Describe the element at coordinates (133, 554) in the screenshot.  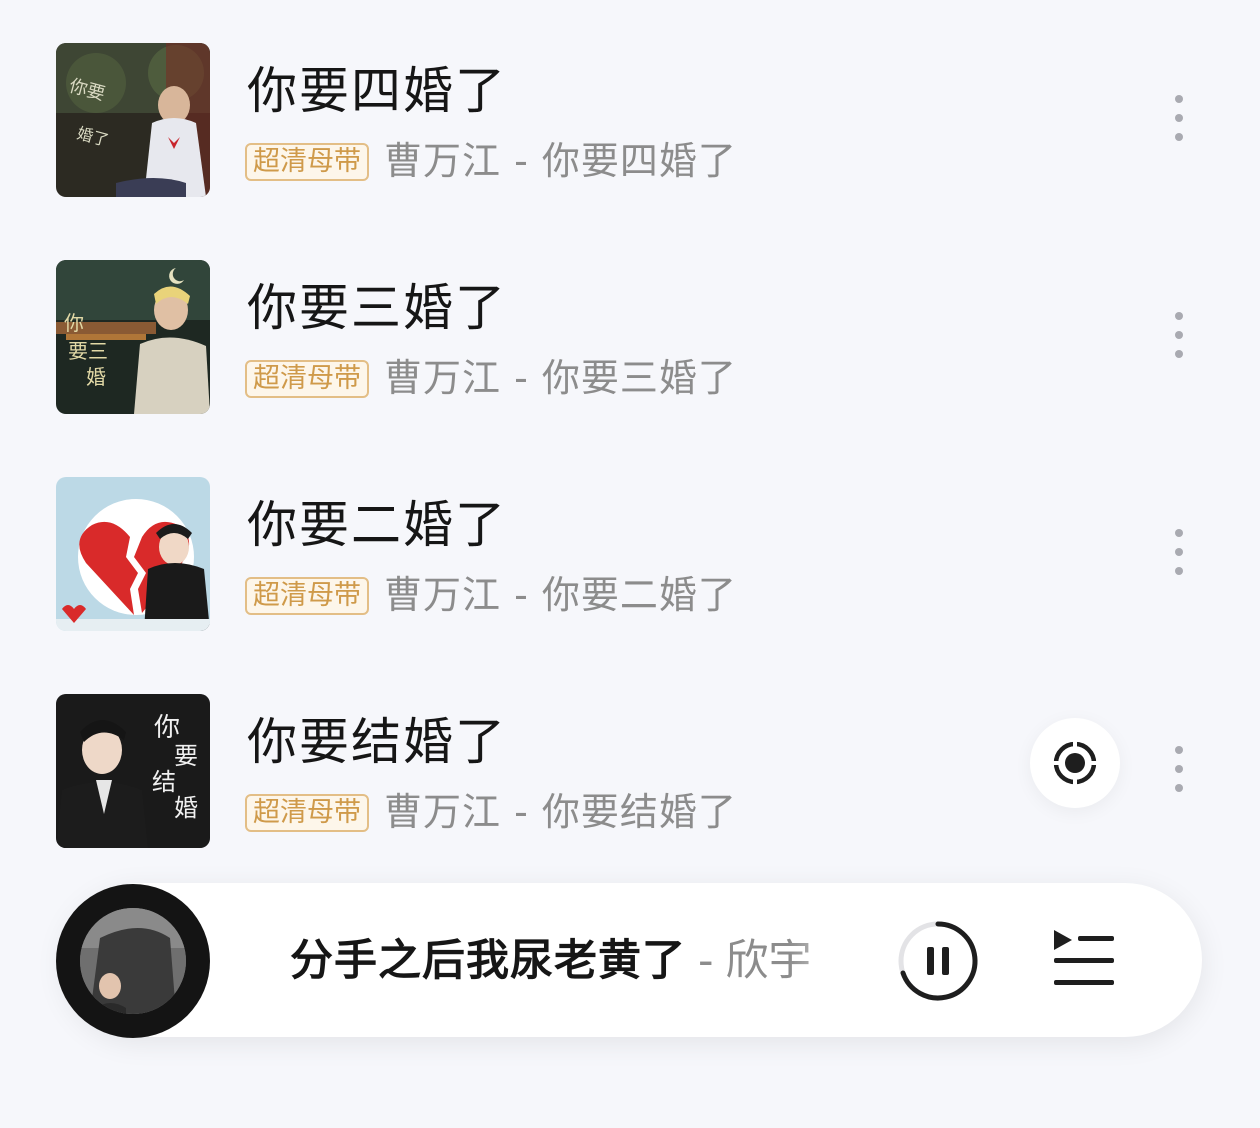
I see `album-cover` at that location.